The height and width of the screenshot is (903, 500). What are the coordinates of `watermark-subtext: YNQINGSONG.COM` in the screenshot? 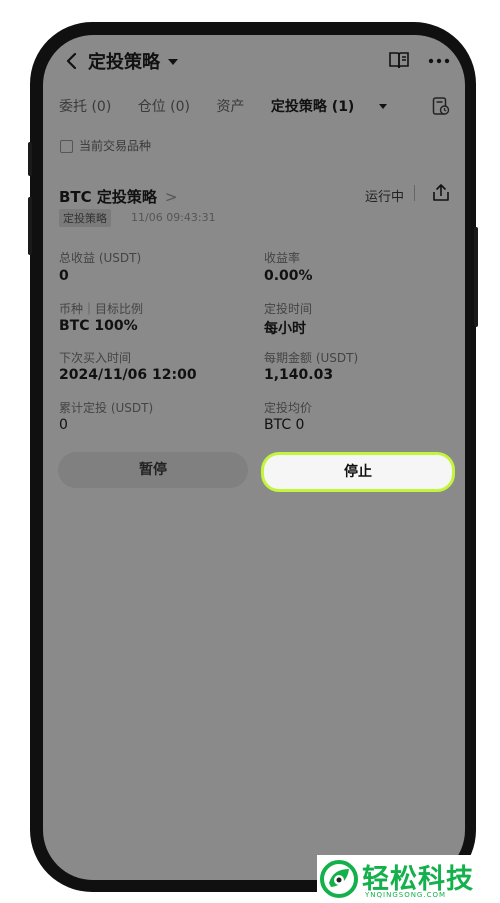 It's located at (406, 895).